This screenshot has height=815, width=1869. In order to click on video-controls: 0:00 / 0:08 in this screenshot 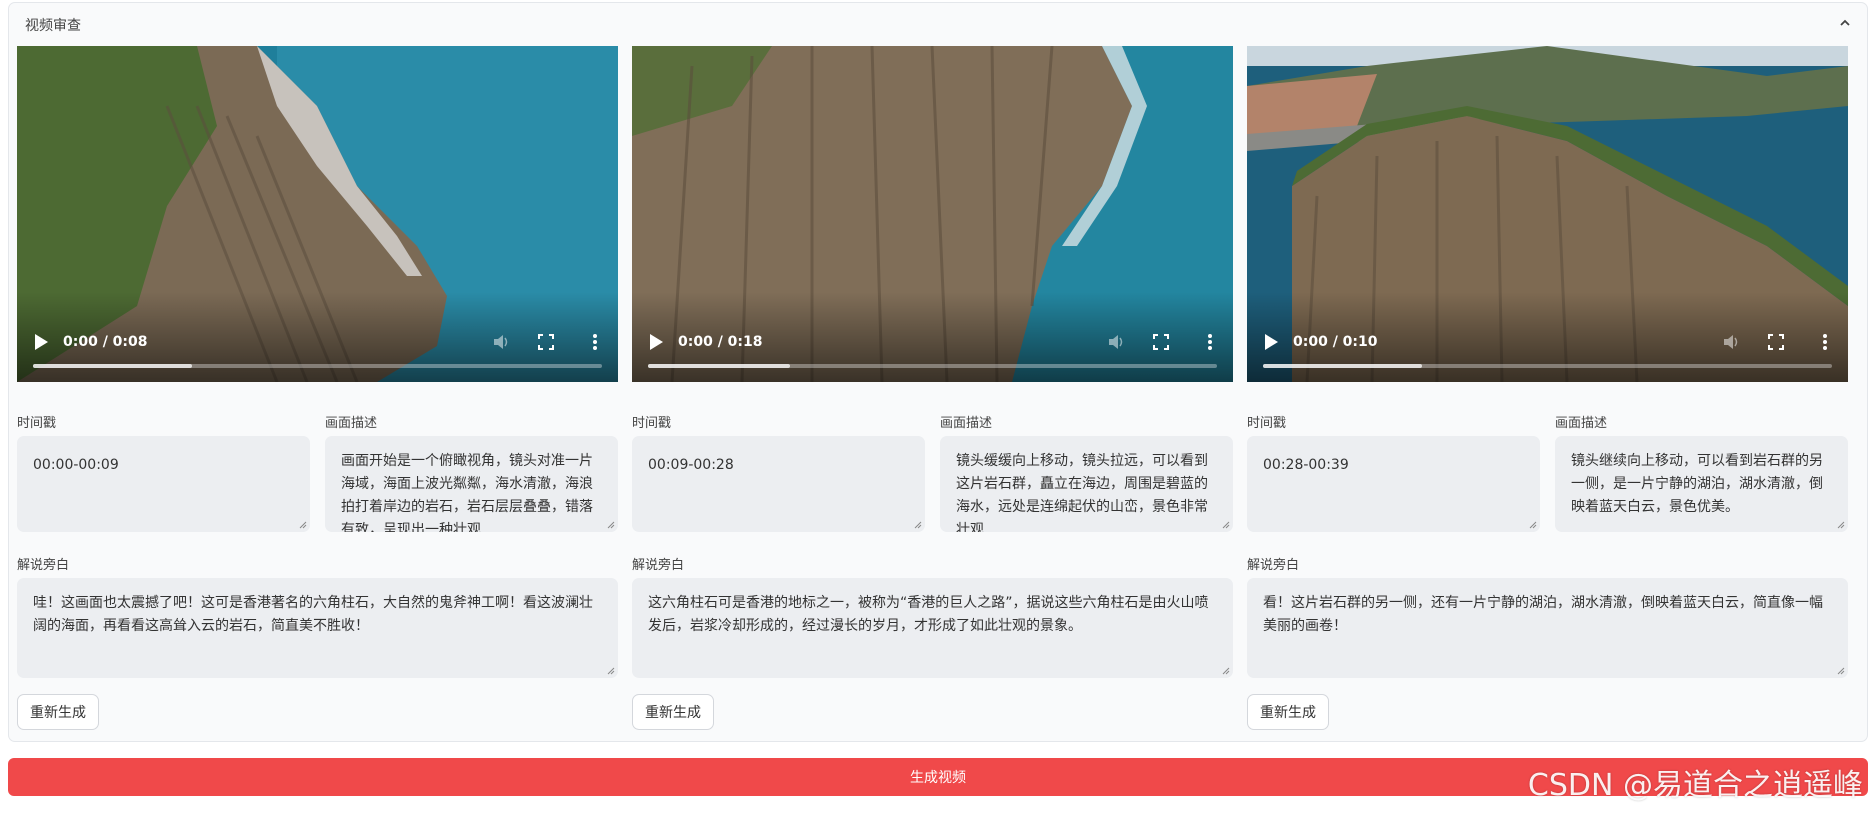, I will do `click(317, 347)`.